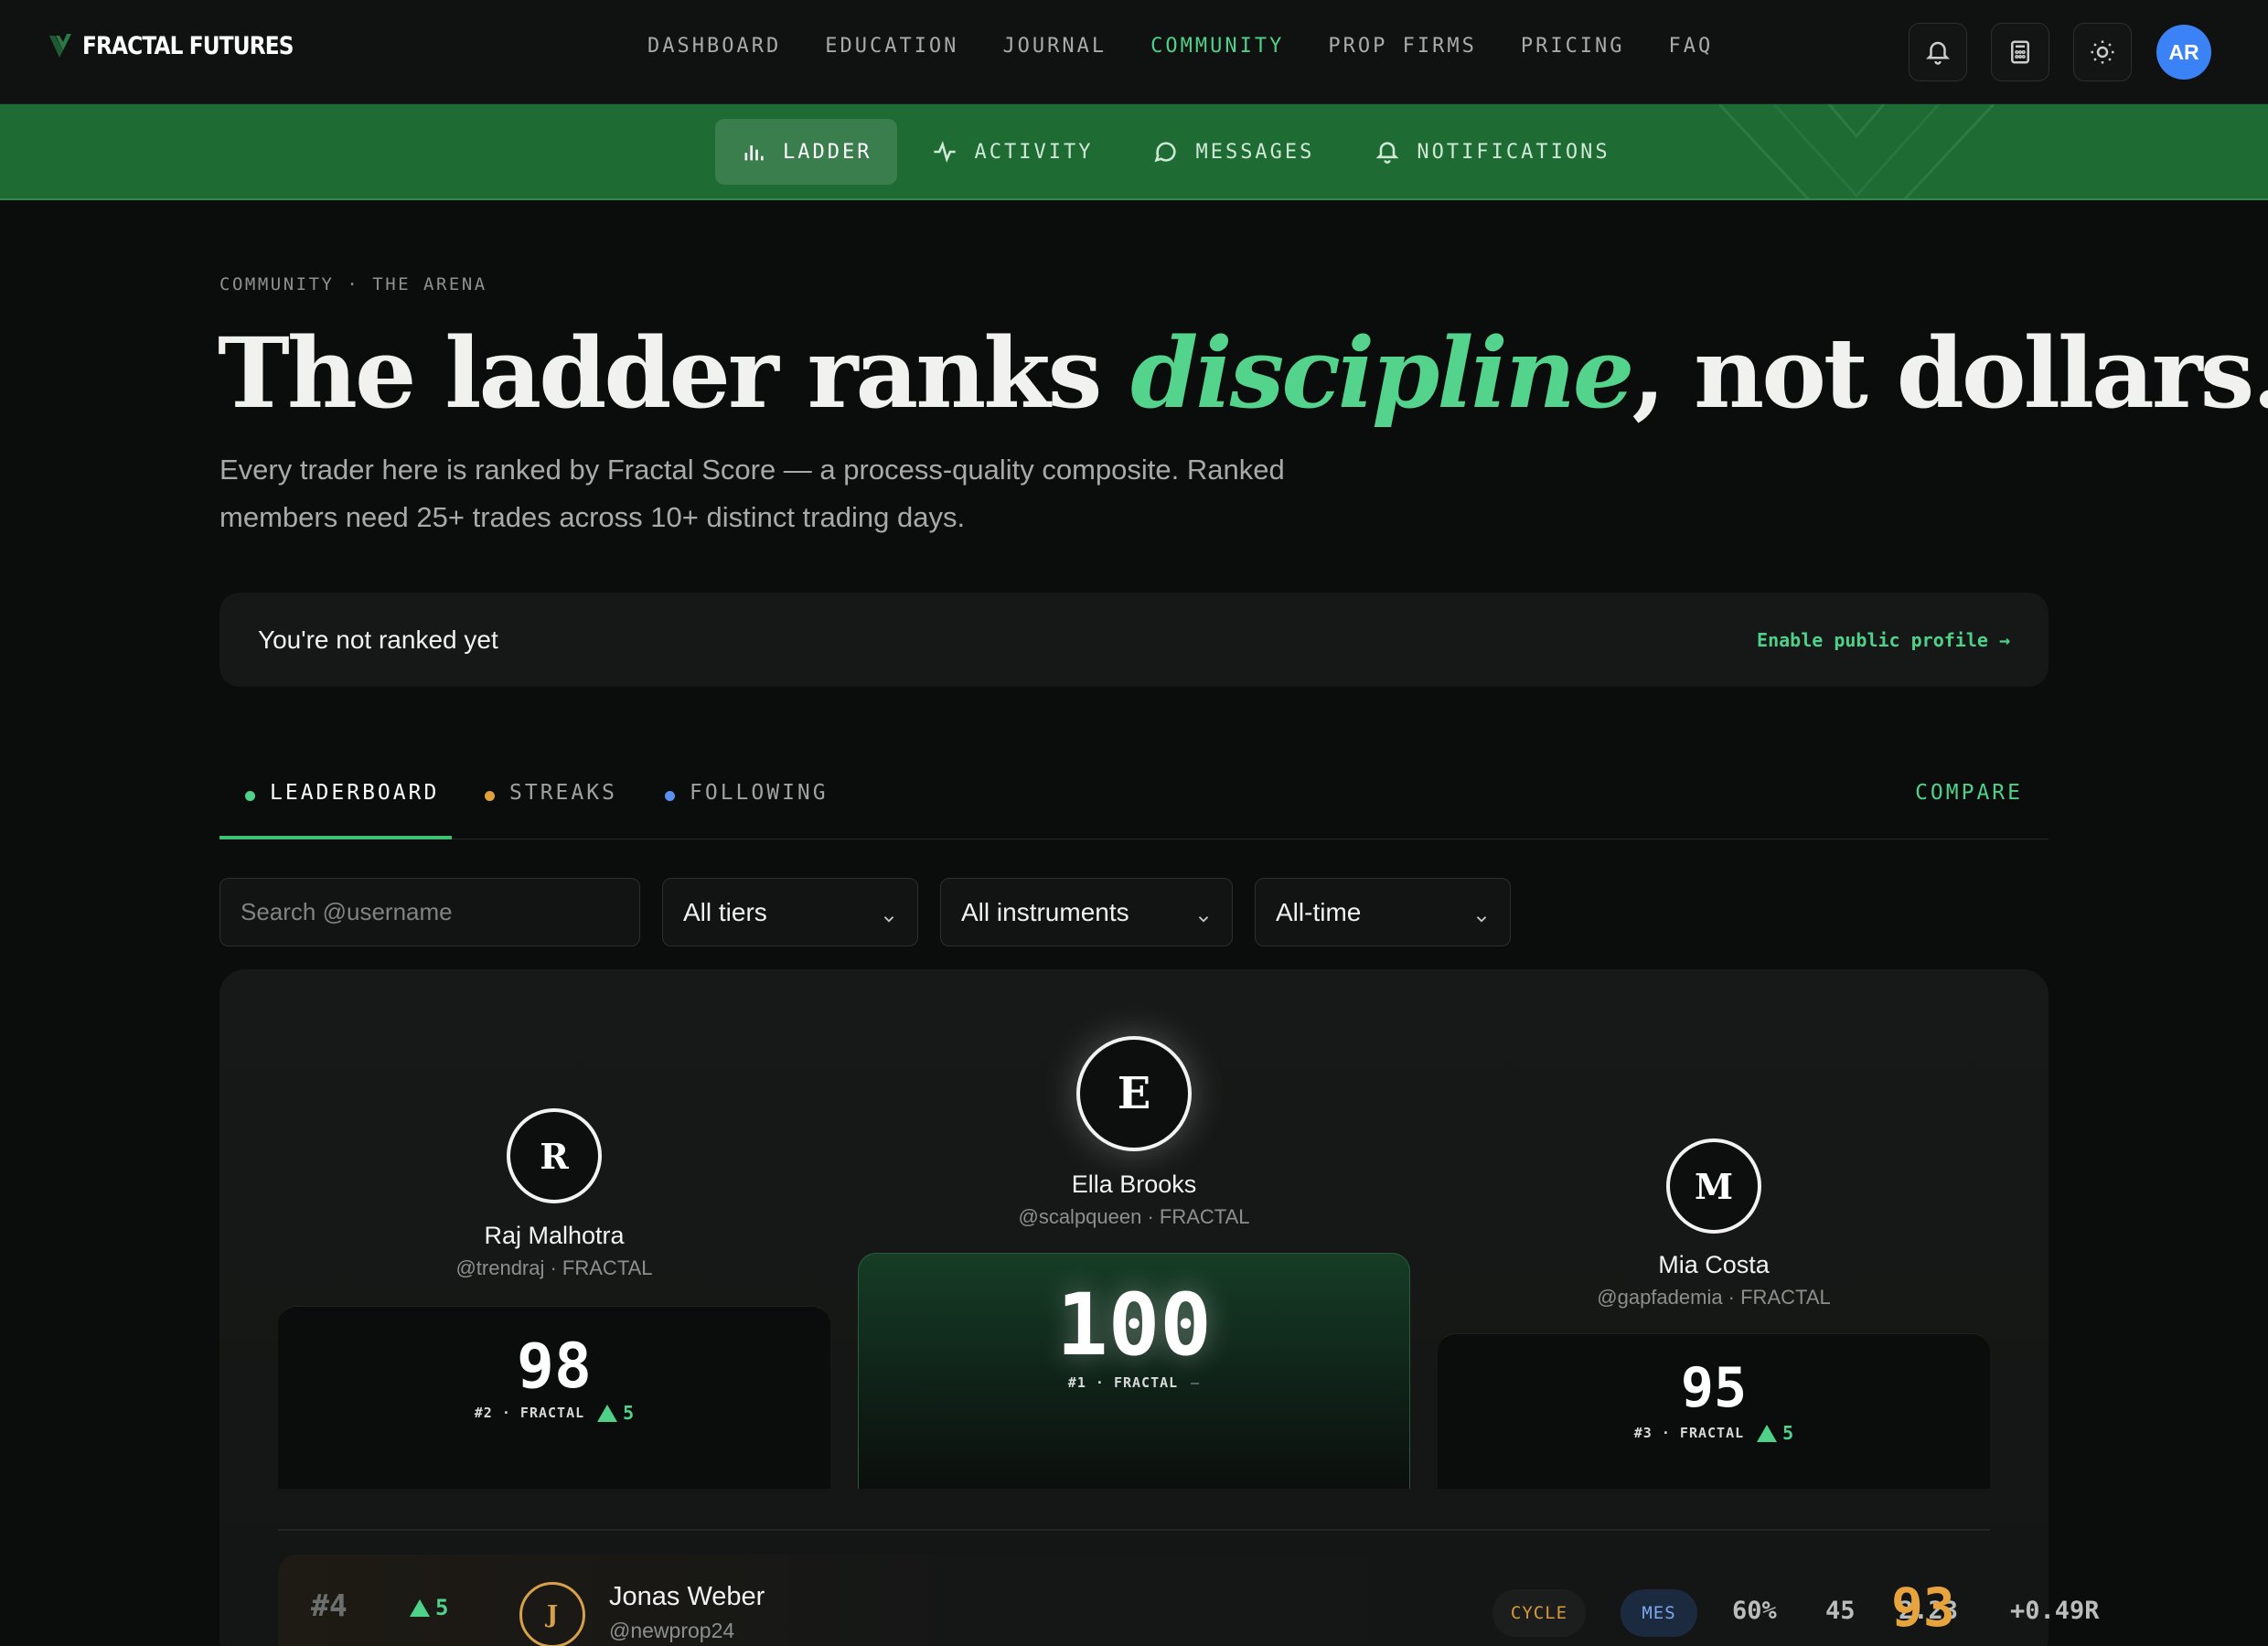 The width and height of the screenshot is (2268, 1646). I want to click on tab-leaderboard-label: LEADERBOARD, so click(355, 793).